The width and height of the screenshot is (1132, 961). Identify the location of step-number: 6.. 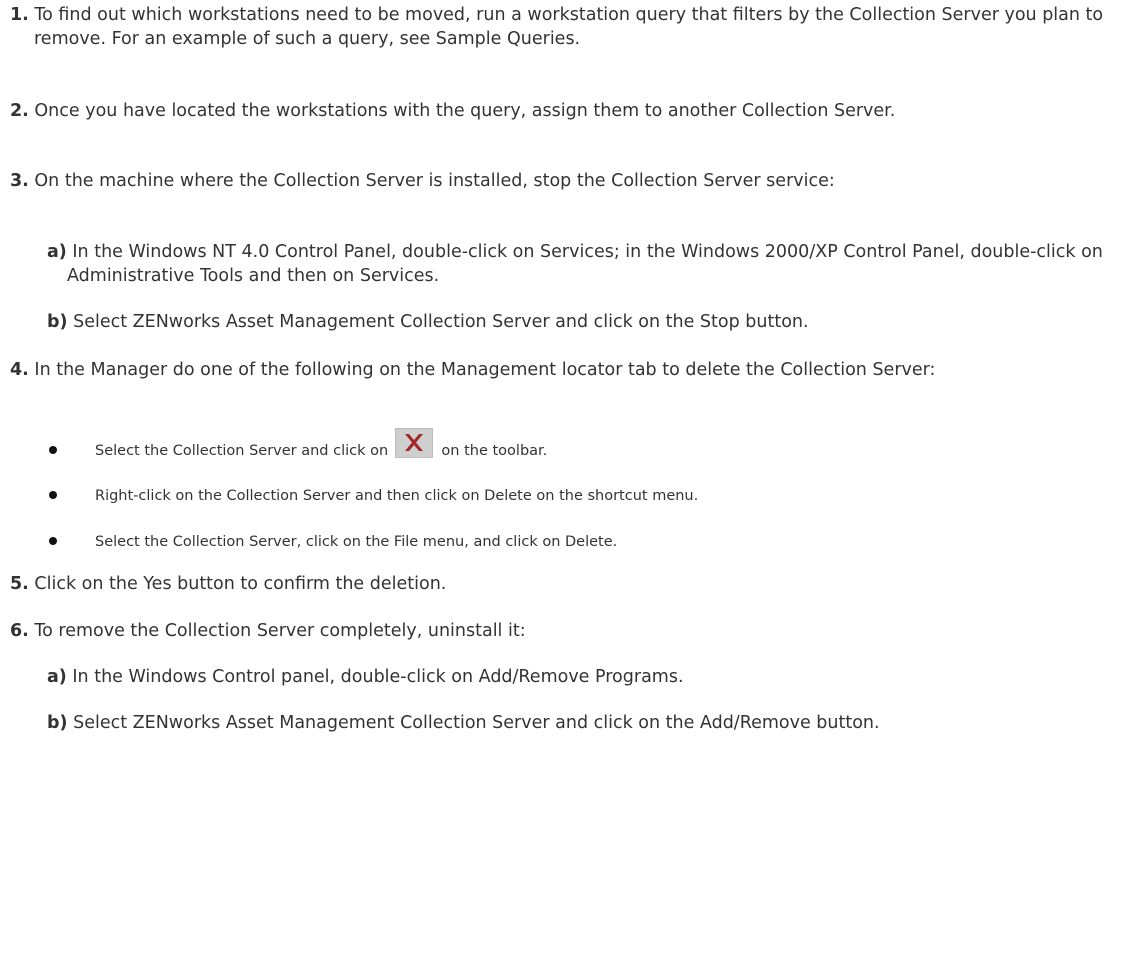
(19, 631).